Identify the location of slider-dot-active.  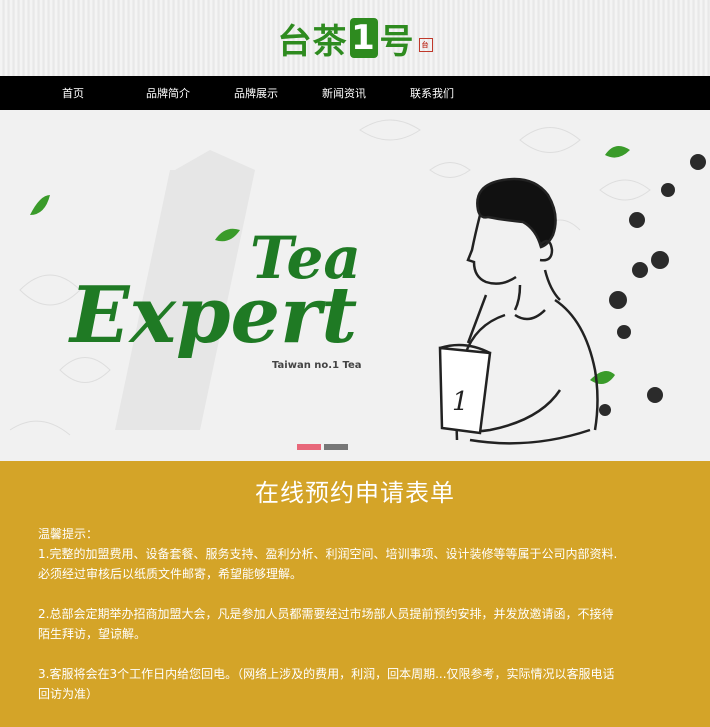
(309, 447).